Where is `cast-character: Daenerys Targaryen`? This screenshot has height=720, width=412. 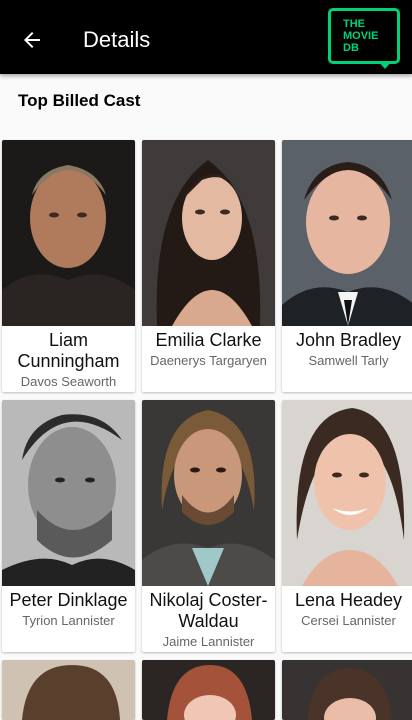
cast-character: Daenerys Targaryen is located at coordinates (208, 360).